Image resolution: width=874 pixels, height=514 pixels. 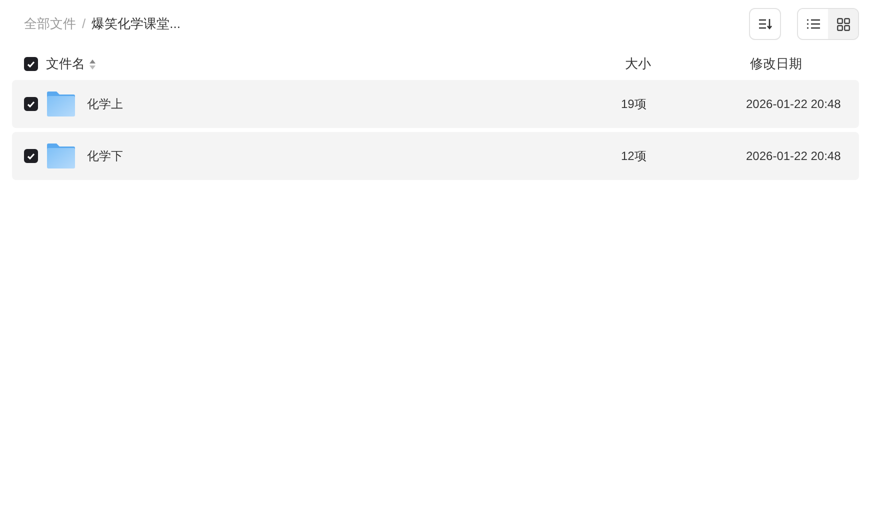 I want to click on item-count: 19项, so click(x=633, y=104).